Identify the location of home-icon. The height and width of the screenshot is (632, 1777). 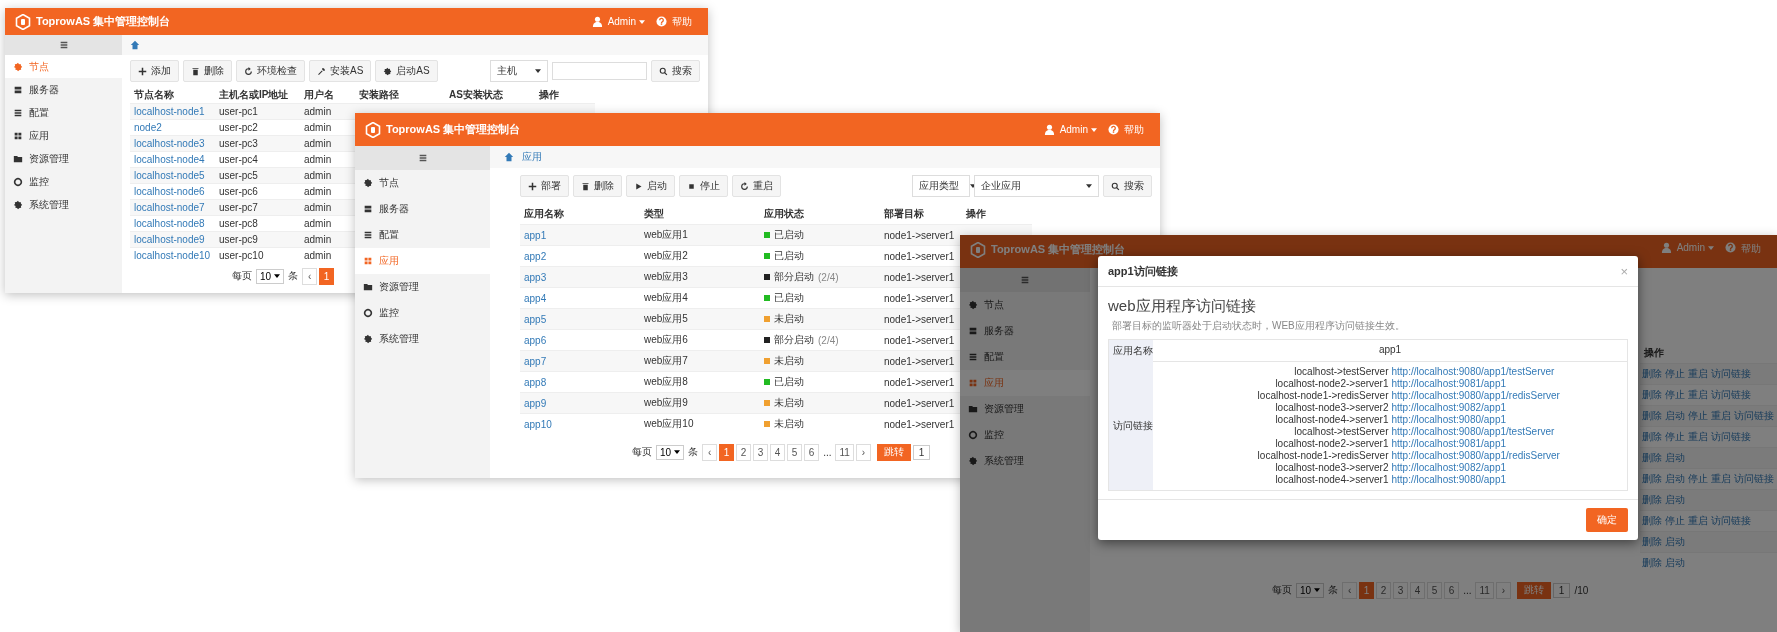
(509, 157).